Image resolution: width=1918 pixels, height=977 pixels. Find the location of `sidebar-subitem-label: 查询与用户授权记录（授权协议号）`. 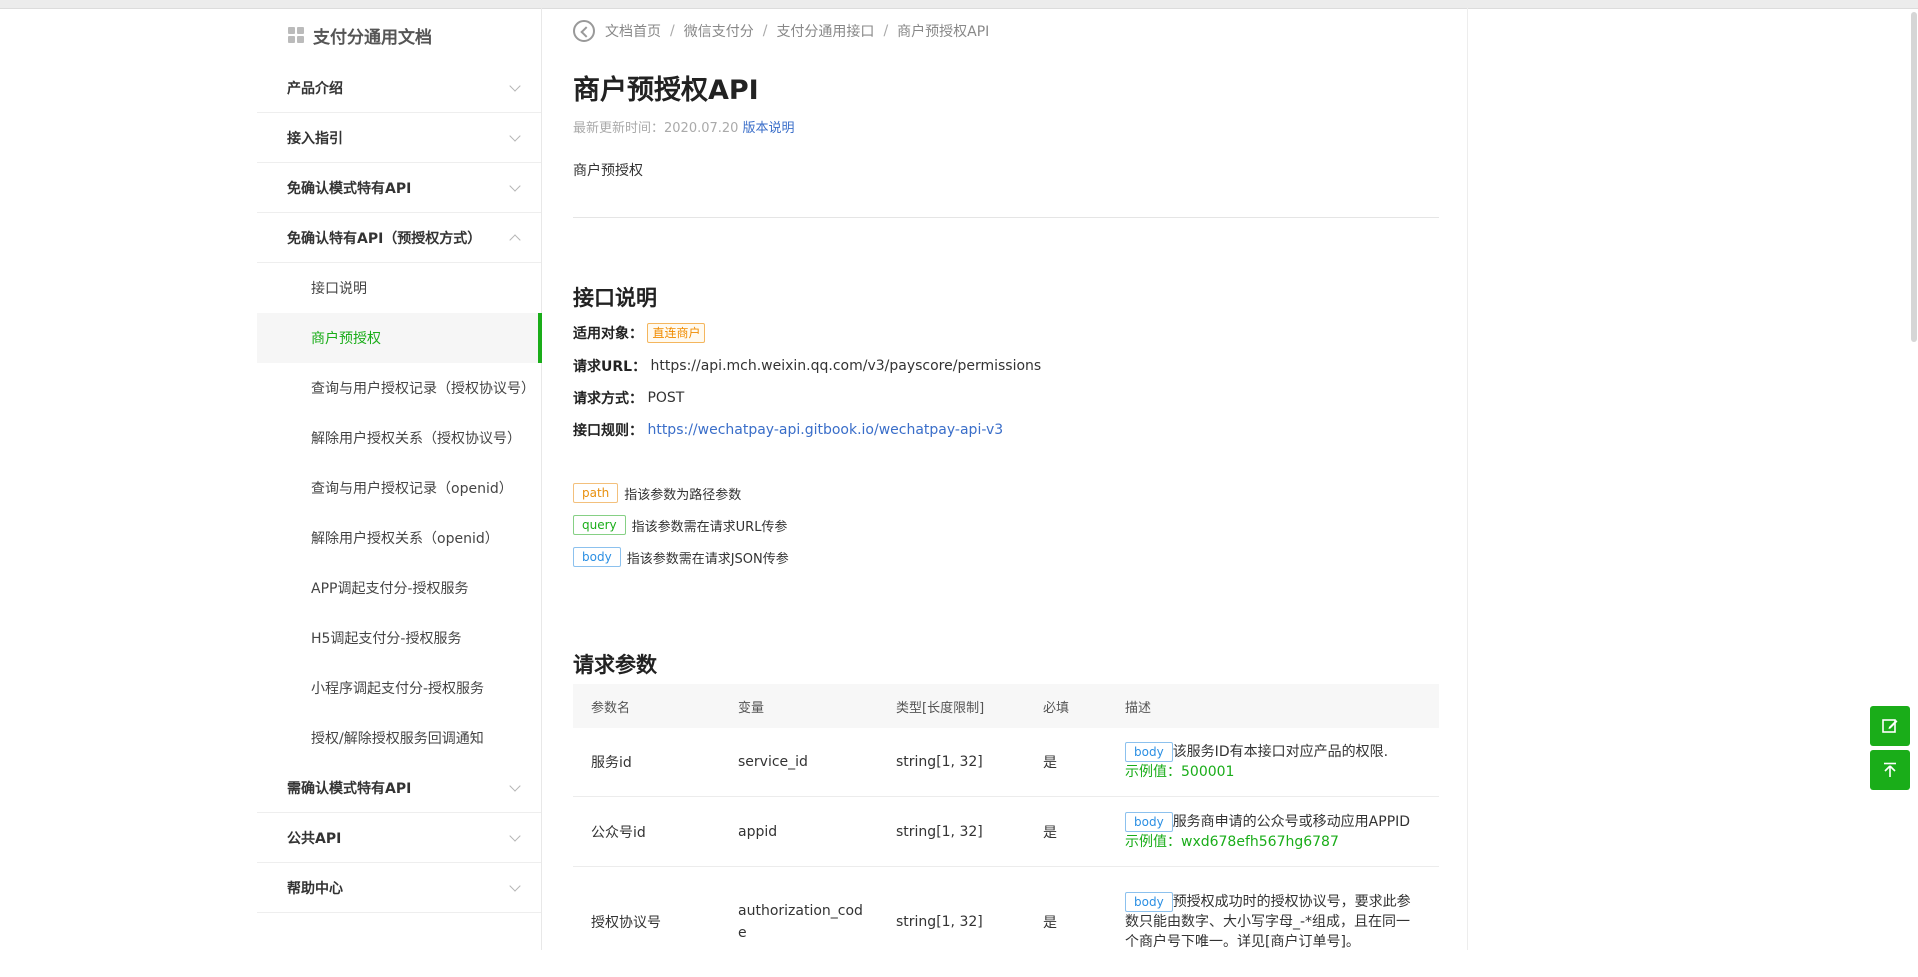

sidebar-subitem-label: 查询与用户授权记录（授权协议号） is located at coordinates (423, 389).